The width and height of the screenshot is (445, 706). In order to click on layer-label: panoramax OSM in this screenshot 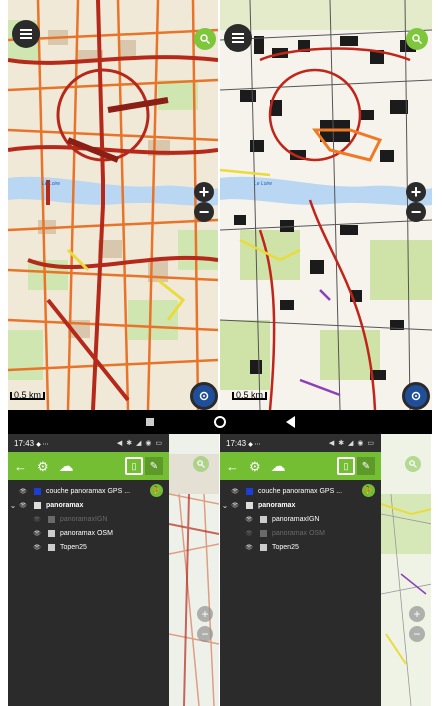, I will do `click(298, 533)`.